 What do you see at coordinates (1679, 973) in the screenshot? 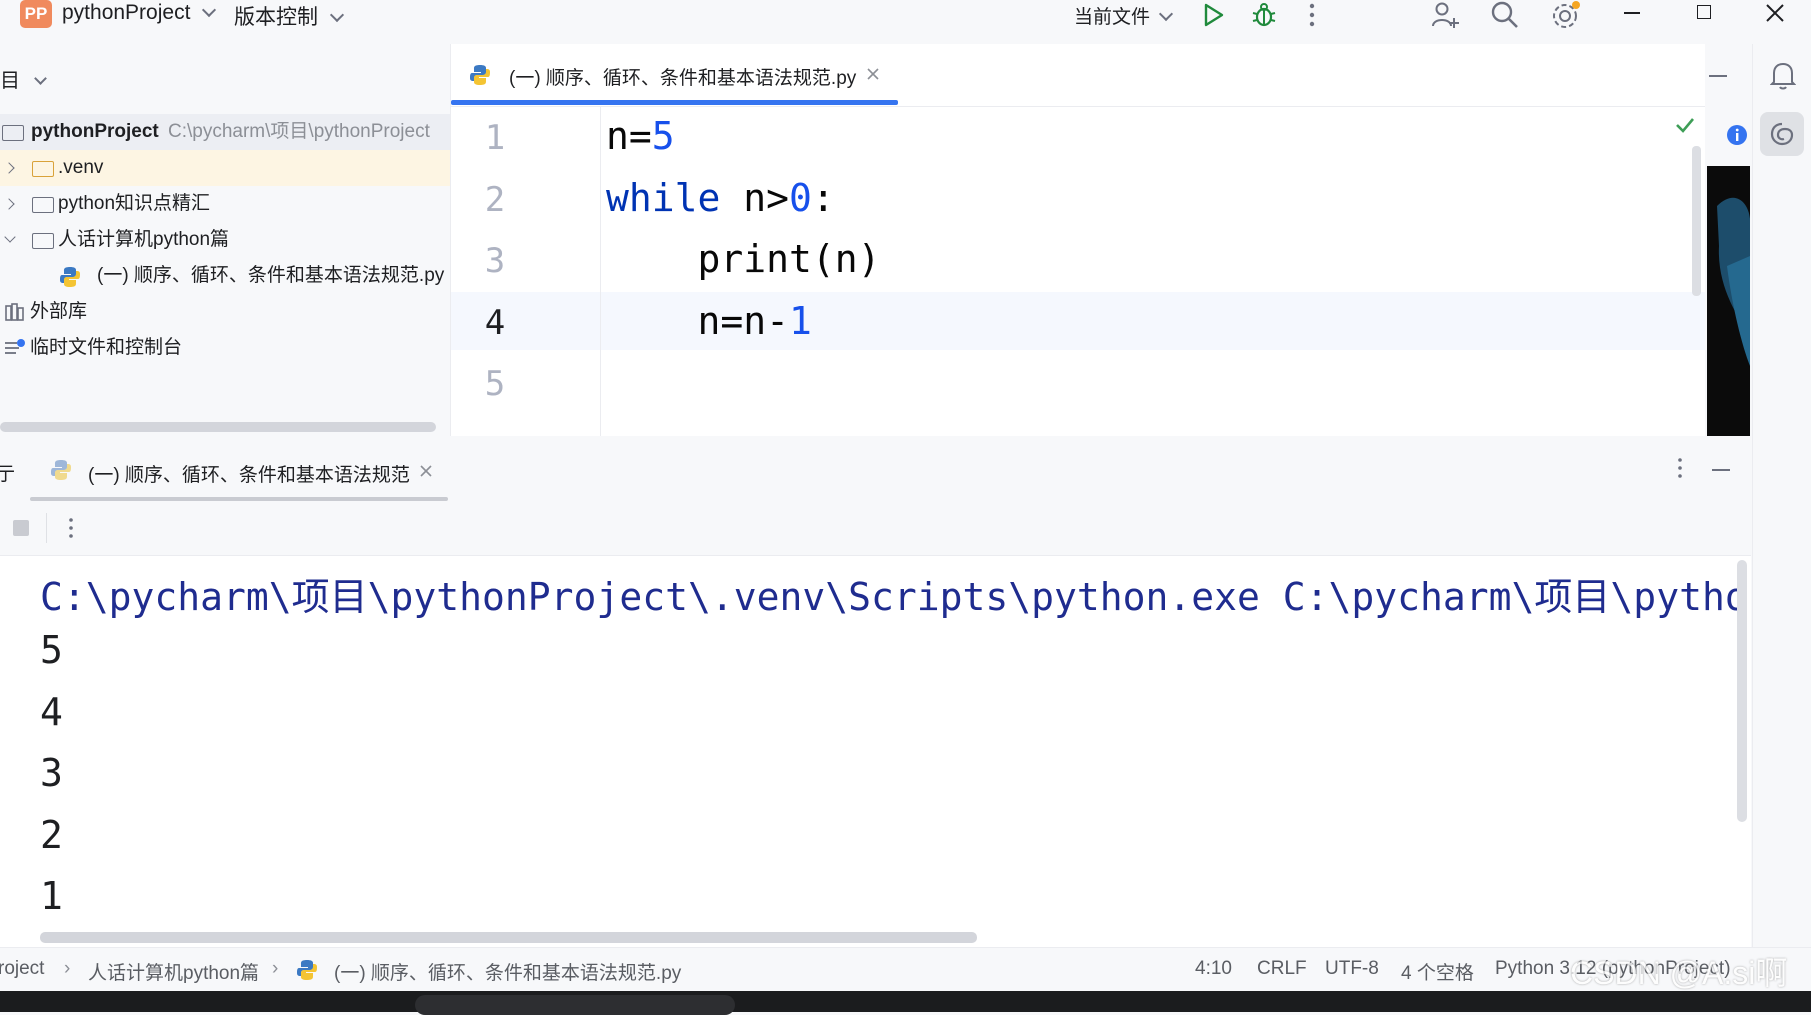
I see `watermark: CSDN @A.si啊` at bounding box center [1679, 973].